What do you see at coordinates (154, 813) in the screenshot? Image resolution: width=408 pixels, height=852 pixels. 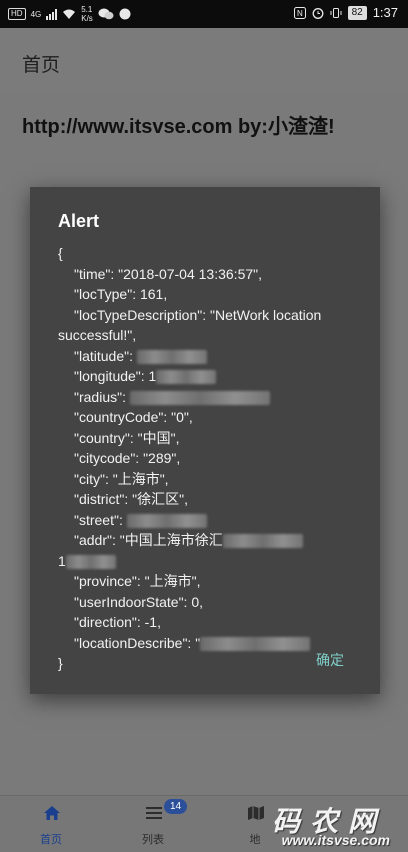 I see `list-icon` at bounding box center [154, 813].